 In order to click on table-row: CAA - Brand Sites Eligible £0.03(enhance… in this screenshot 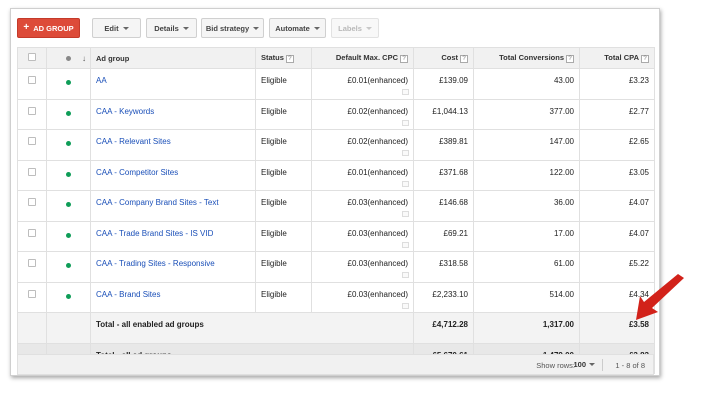, I will do `click(336, 297)`.